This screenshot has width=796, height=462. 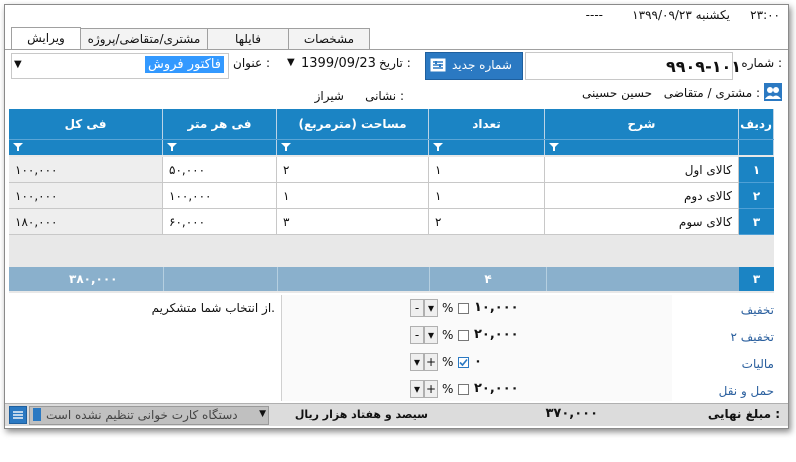 I want to click on footer-unit-cell, so click(x=220, y=279).